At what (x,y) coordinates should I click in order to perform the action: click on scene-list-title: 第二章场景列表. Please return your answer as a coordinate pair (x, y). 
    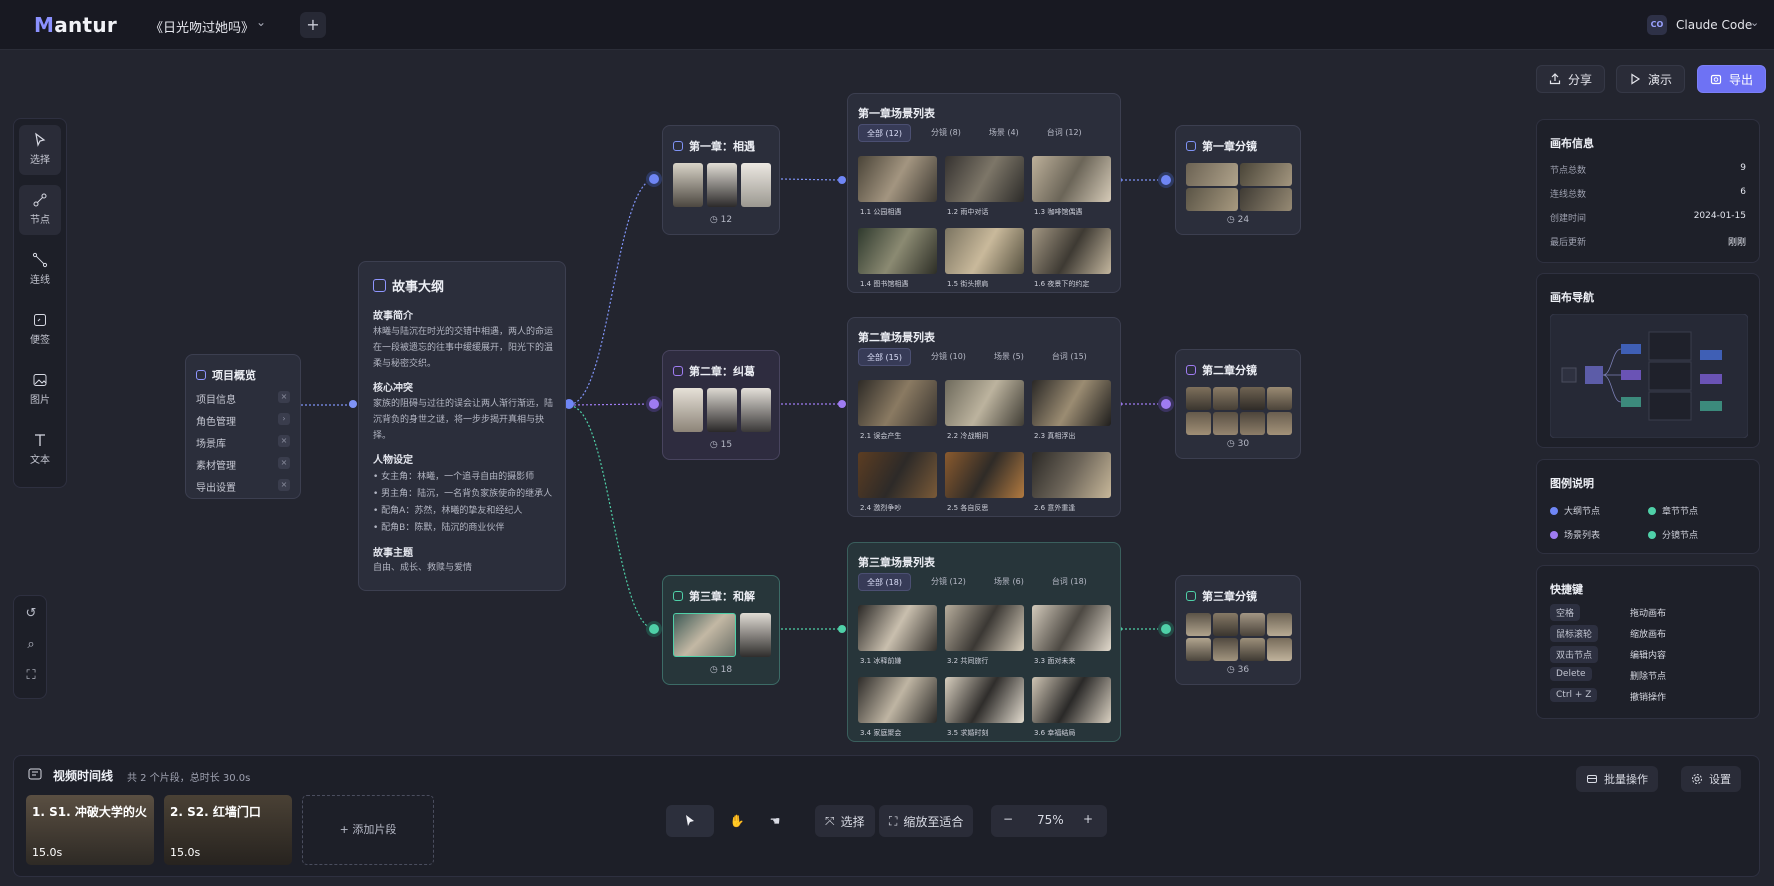
    Looking at the image, I should click on (896, 337).